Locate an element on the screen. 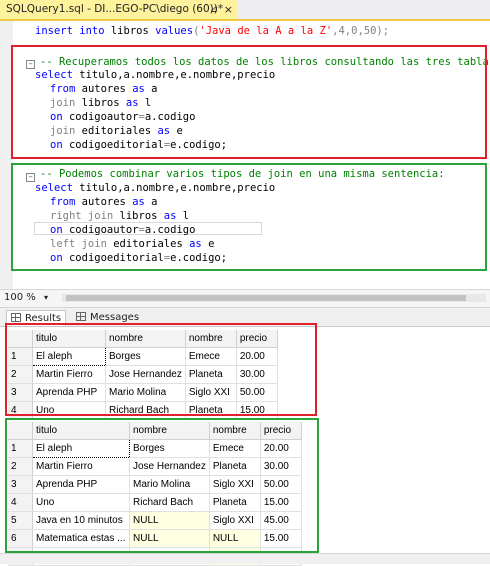 This screenshot has height=566, width=490. editor-horizontal-scrollbar is located at coordinates (274, 298).